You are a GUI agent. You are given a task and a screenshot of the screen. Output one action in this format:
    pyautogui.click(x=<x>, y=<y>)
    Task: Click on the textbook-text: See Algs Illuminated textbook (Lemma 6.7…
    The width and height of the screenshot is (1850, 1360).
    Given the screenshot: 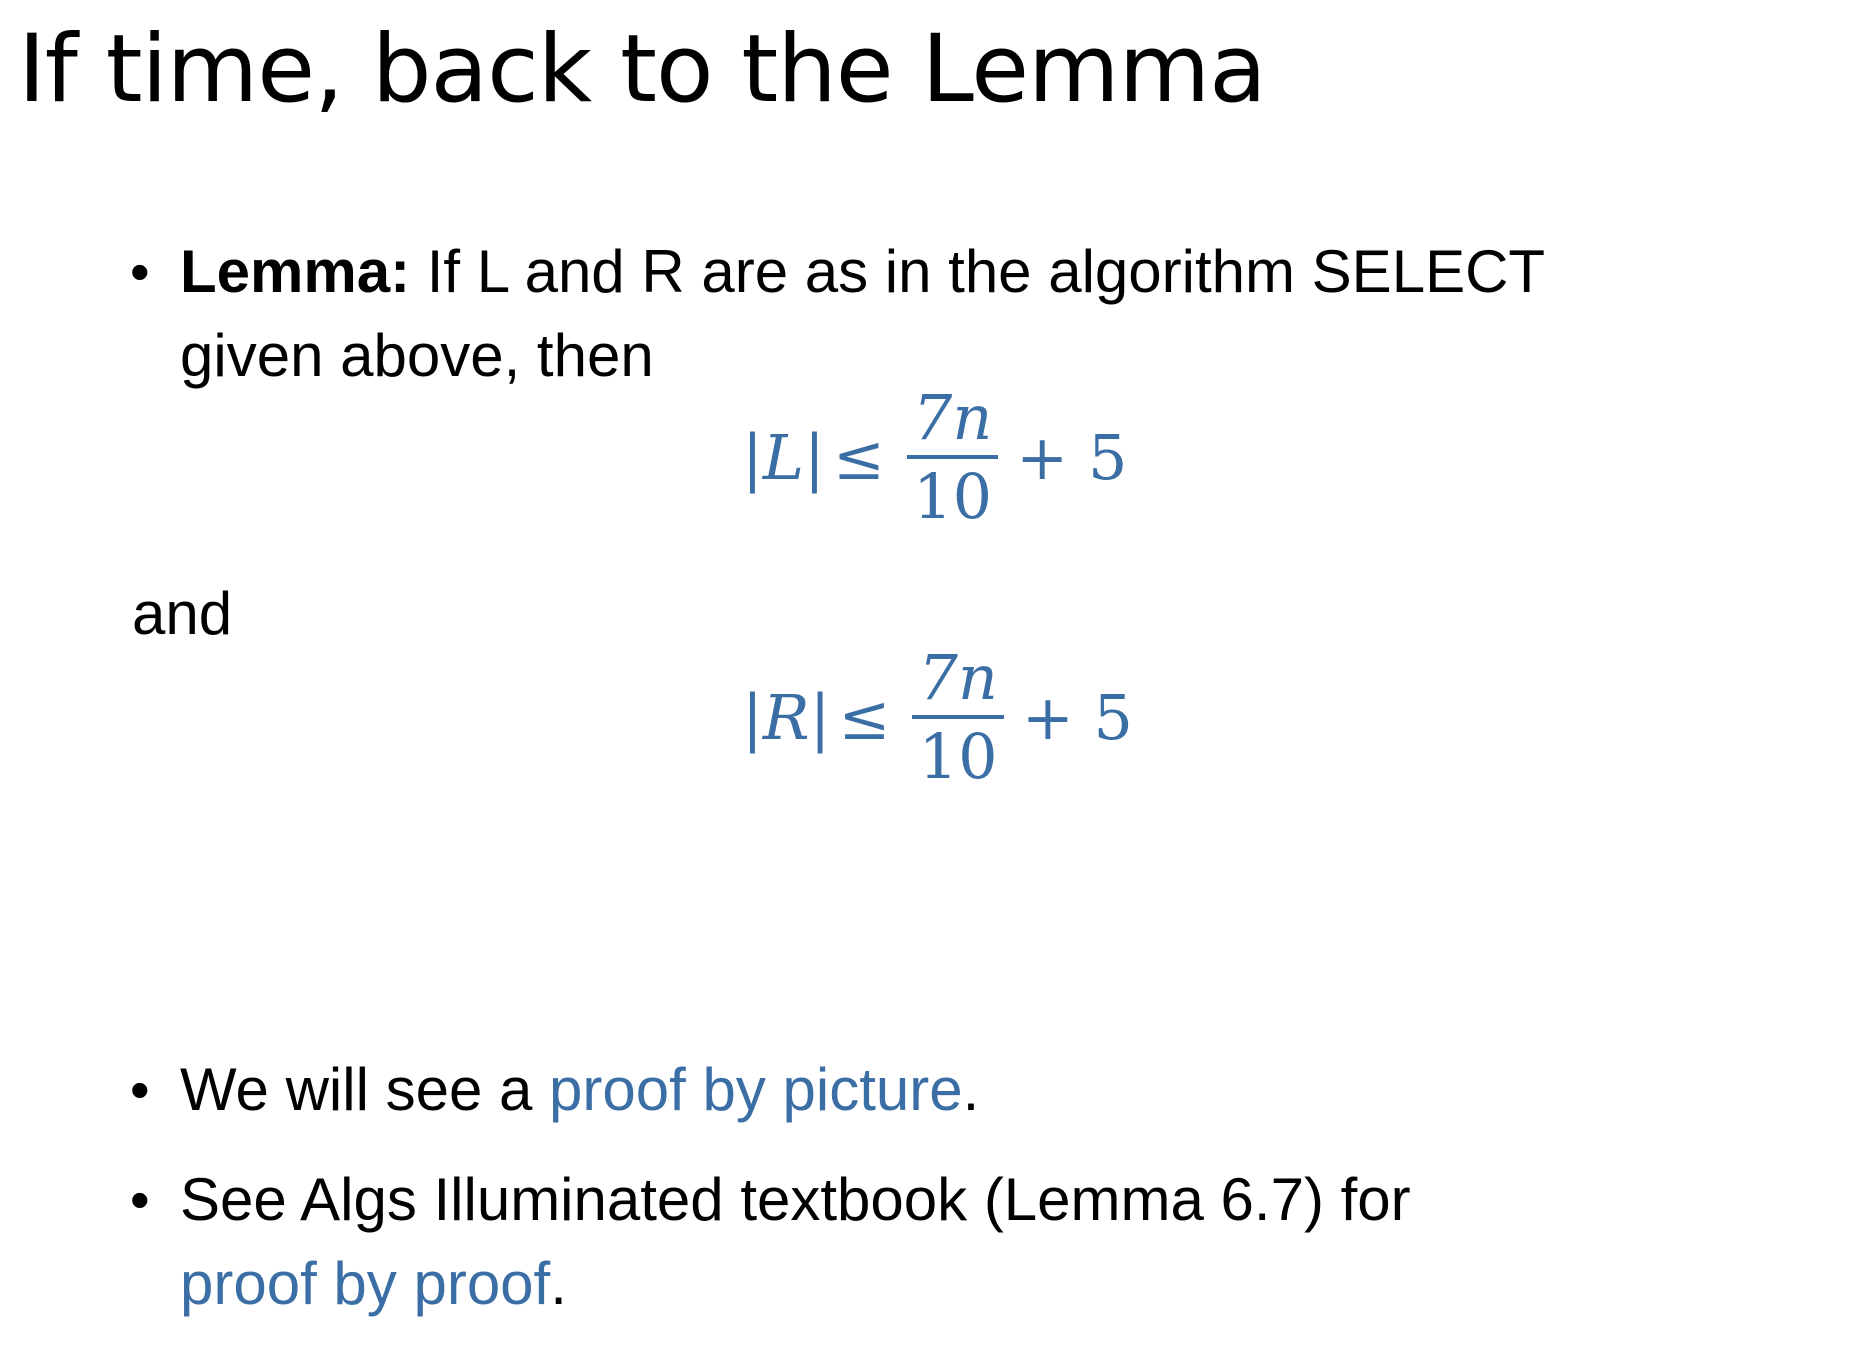 What is the action you would take?
    pyautogui.click(x=795, y=1242)
    